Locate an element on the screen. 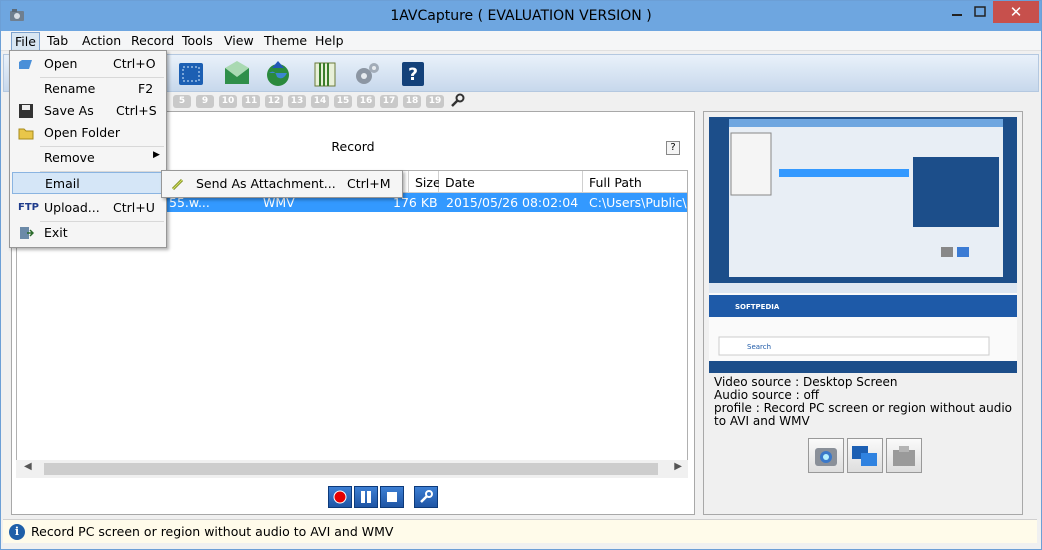 This screenshot has height=550, width=1042. ftp-icon: FTP is located at coordinates (28, 207).